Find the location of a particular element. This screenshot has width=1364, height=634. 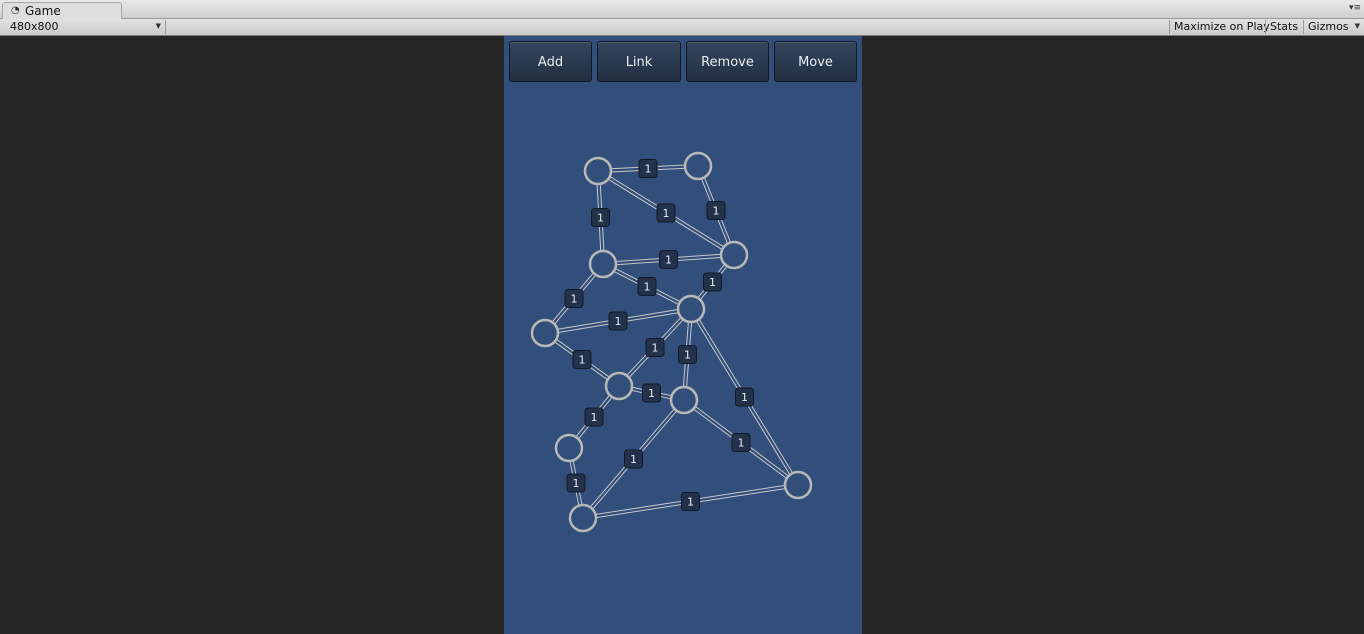

gizmos-label: Gizmos is located at coordinates (1328, 26).